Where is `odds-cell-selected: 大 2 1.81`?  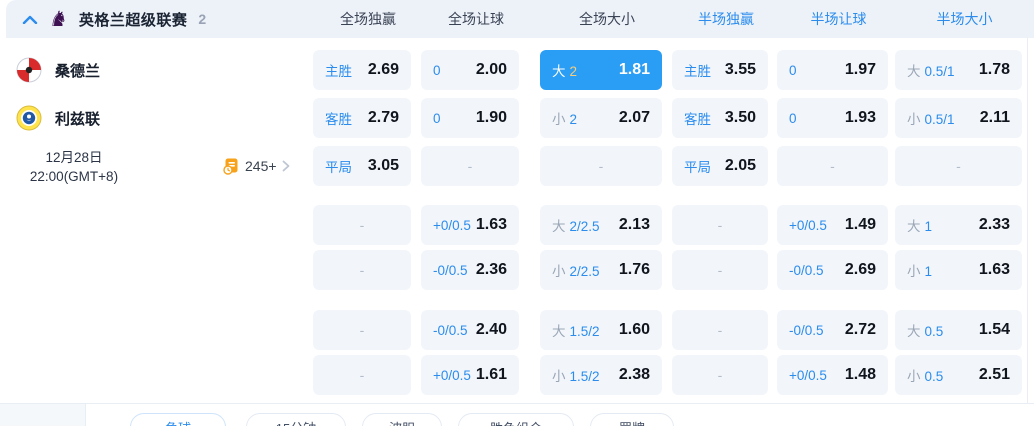 odds-cell-selected: 大 2 1.81 is located at coordinates (601, 70).